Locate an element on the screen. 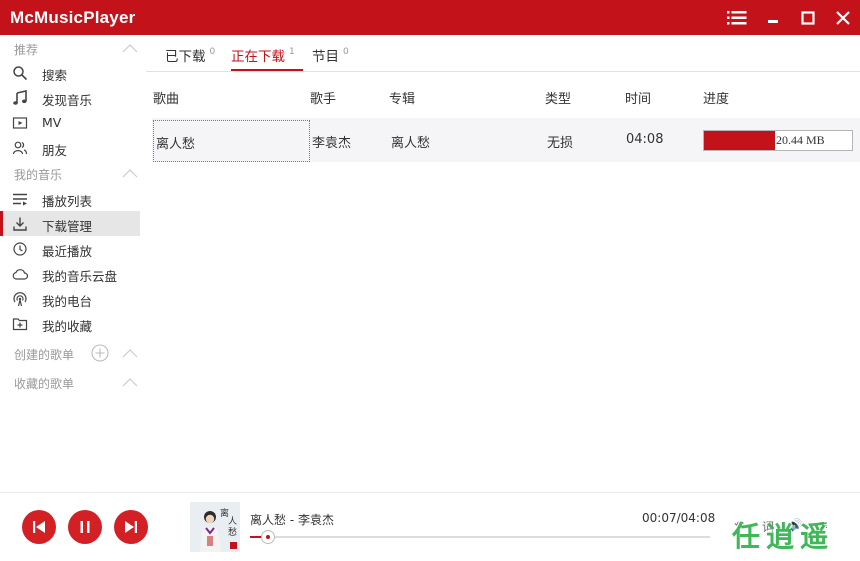 Image resolution: width=860 pixels, height=561 pixels. tab-label: 已下载 is located at coordinates (185, 57).